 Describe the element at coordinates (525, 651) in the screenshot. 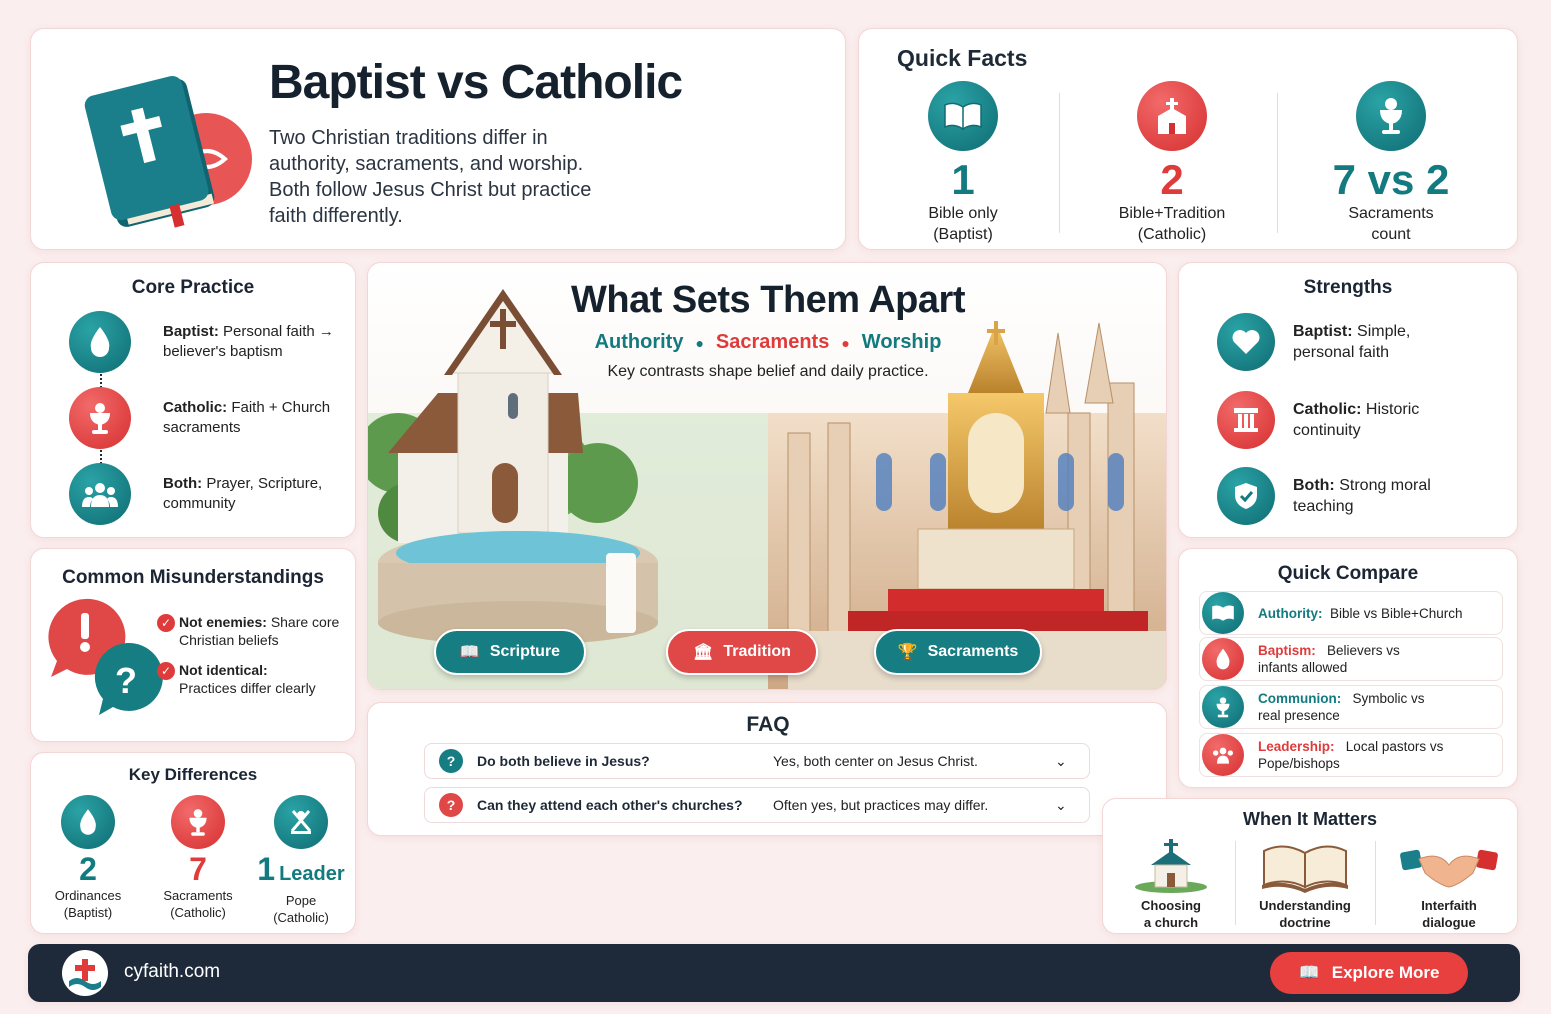

I see `pill-label: Scripture` at that location.